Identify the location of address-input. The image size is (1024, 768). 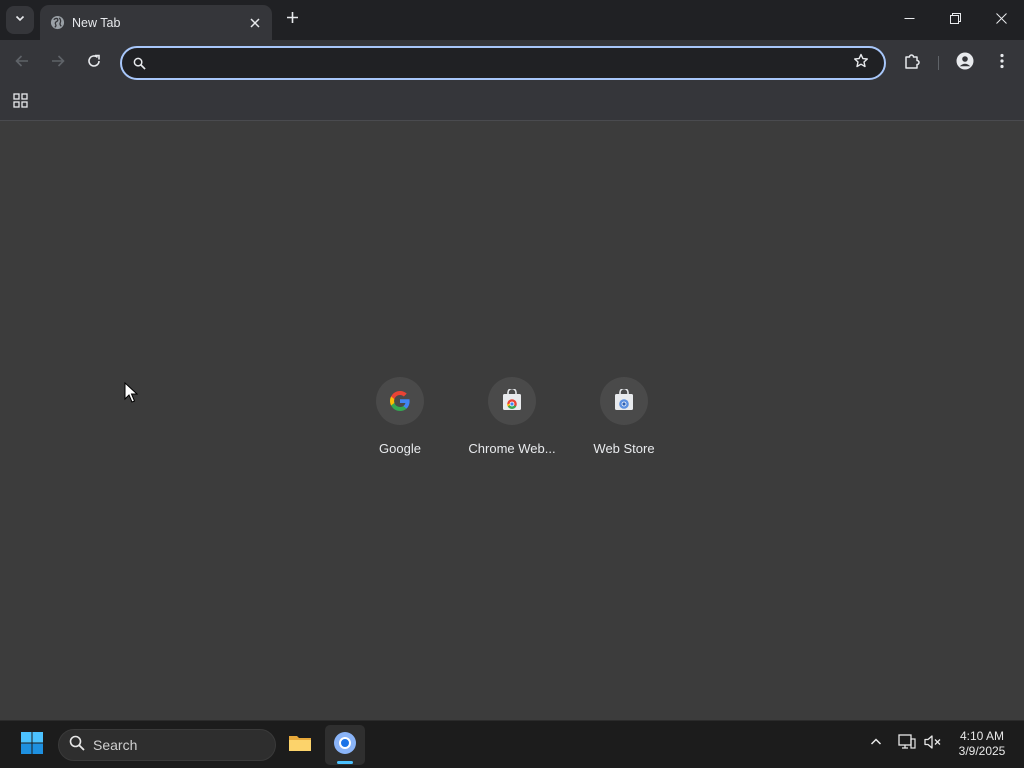
(497, 63).